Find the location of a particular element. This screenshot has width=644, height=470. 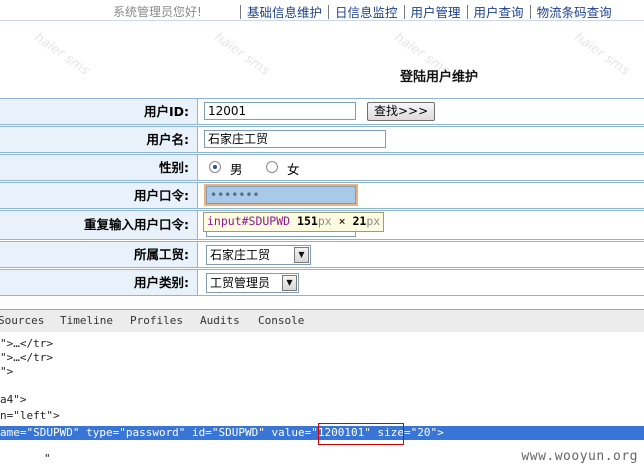

code-line: n="left"> is located at coordinates (30, 415).